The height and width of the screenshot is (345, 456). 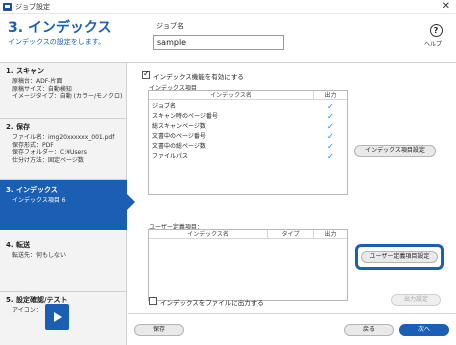 I want to click on user-items-table: インデックス名 タイプ 出力, so click(x=248, y=265).